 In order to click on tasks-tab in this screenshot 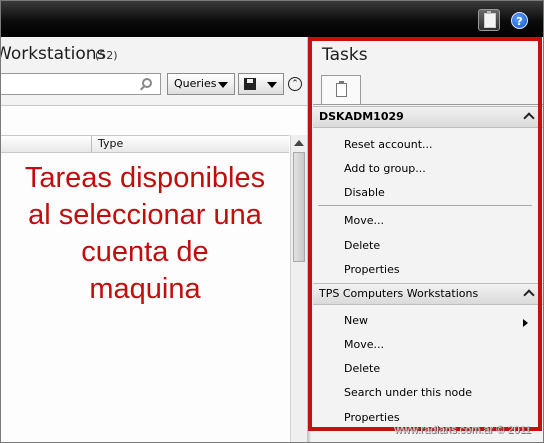, I will do `click(341, 90)`.